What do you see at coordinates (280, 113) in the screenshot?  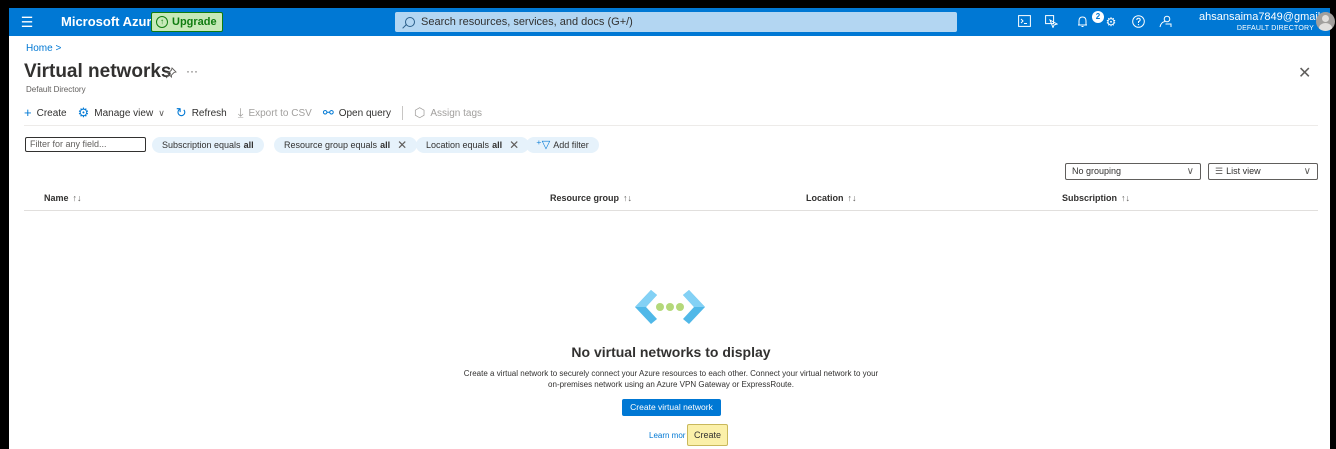 I see `export-csv-label: Export to CSV` at bounding box center [280, 113].